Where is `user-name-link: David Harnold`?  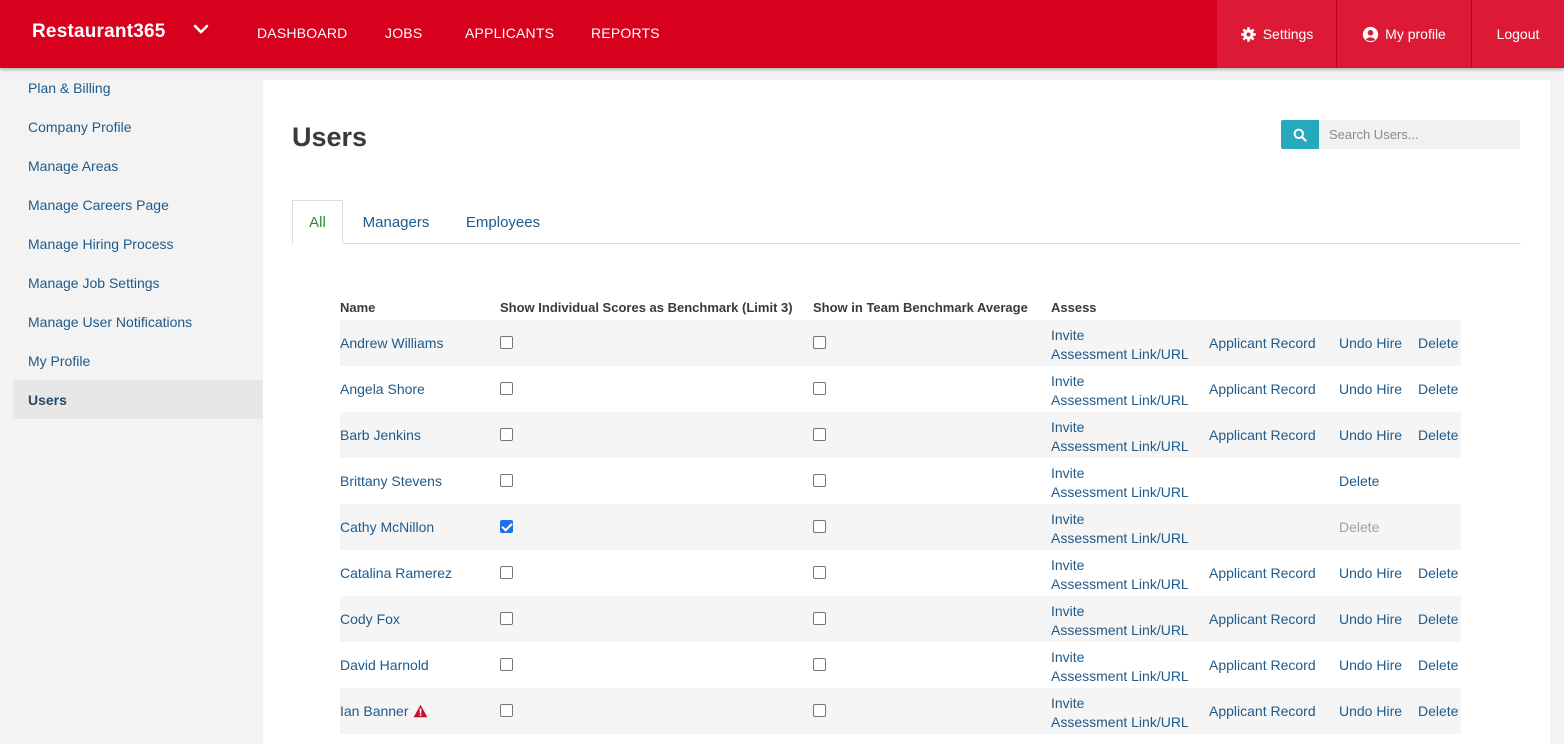
user-name-link: David Harnold is located at coordinates (384, 665).